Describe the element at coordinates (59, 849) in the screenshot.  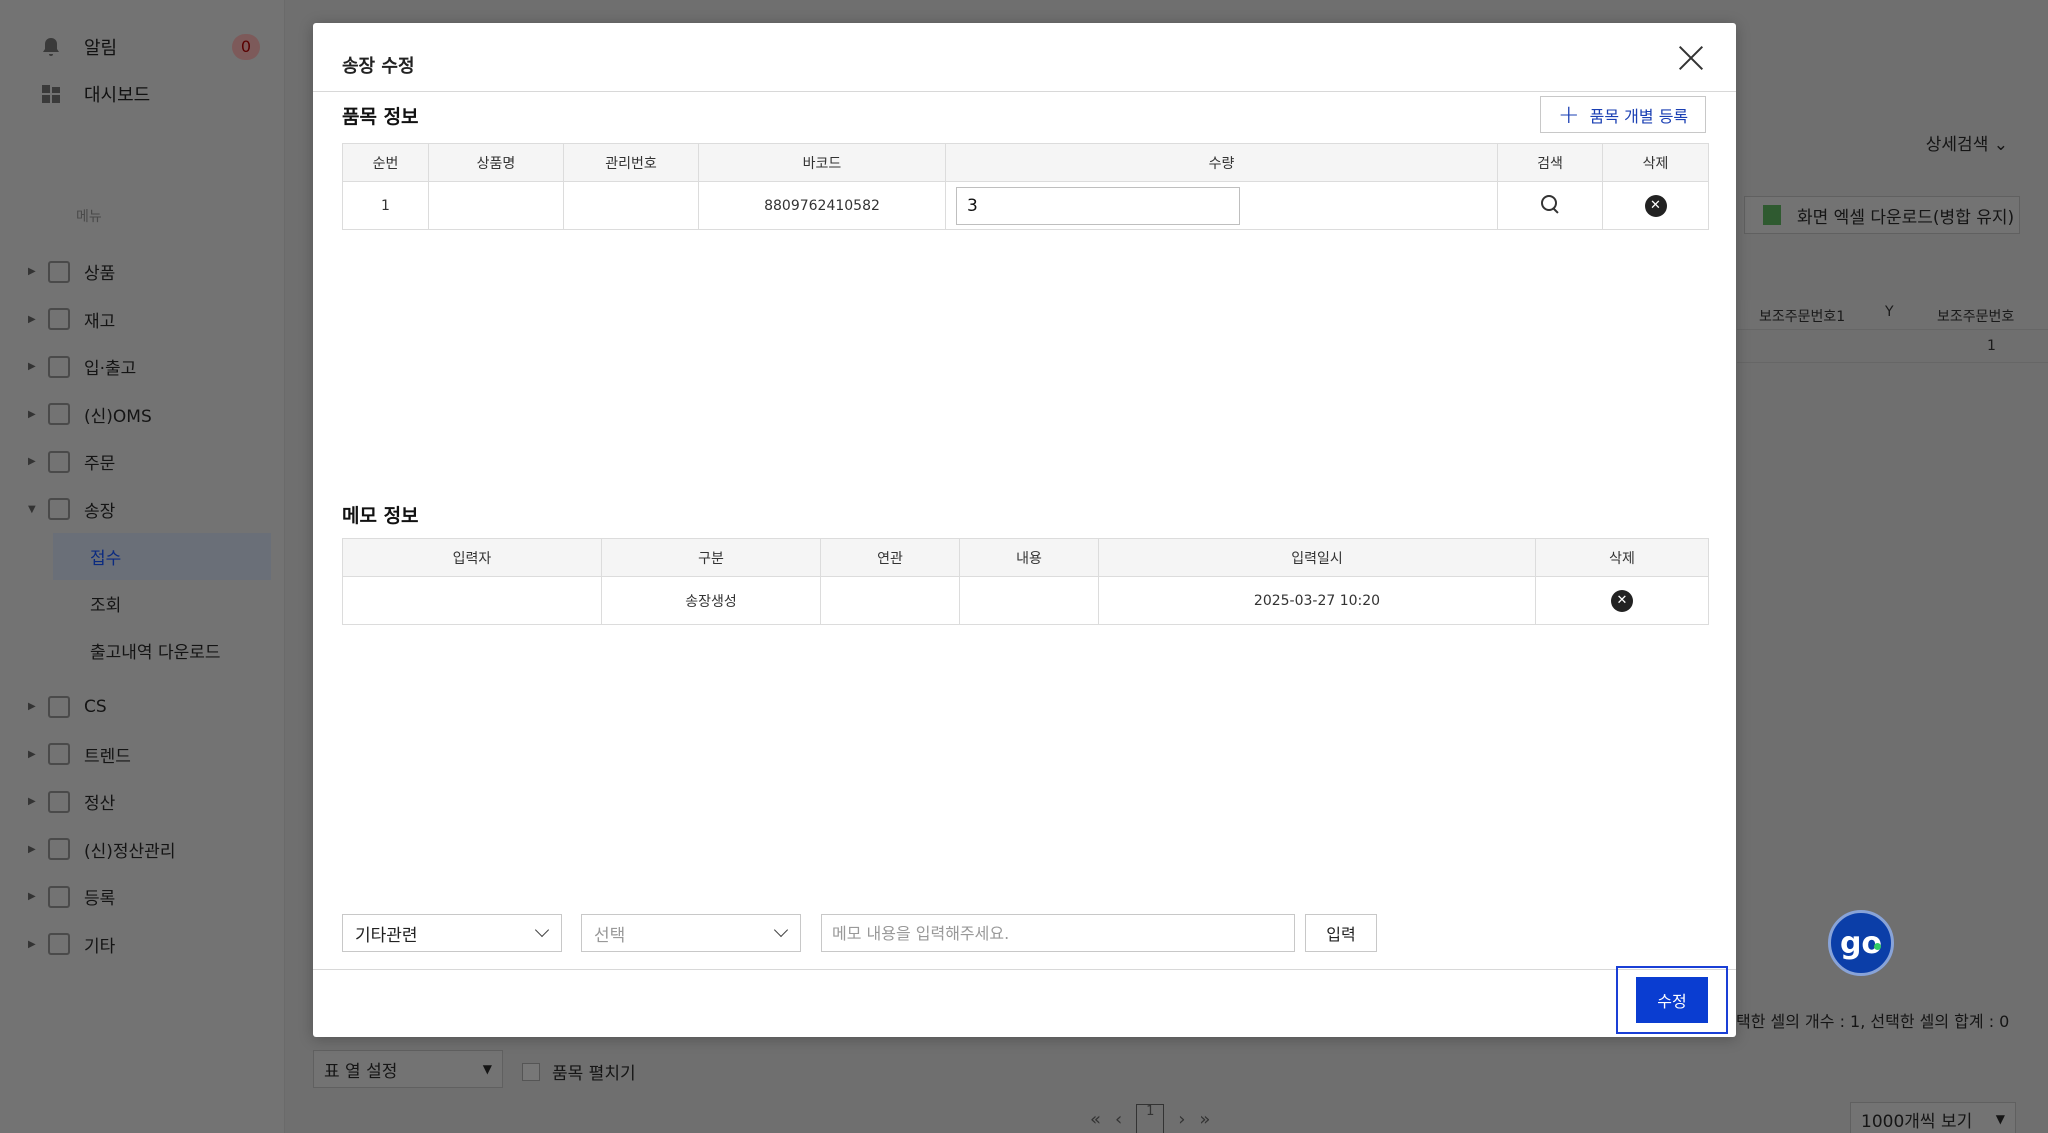
I see `won-icon` at that location.